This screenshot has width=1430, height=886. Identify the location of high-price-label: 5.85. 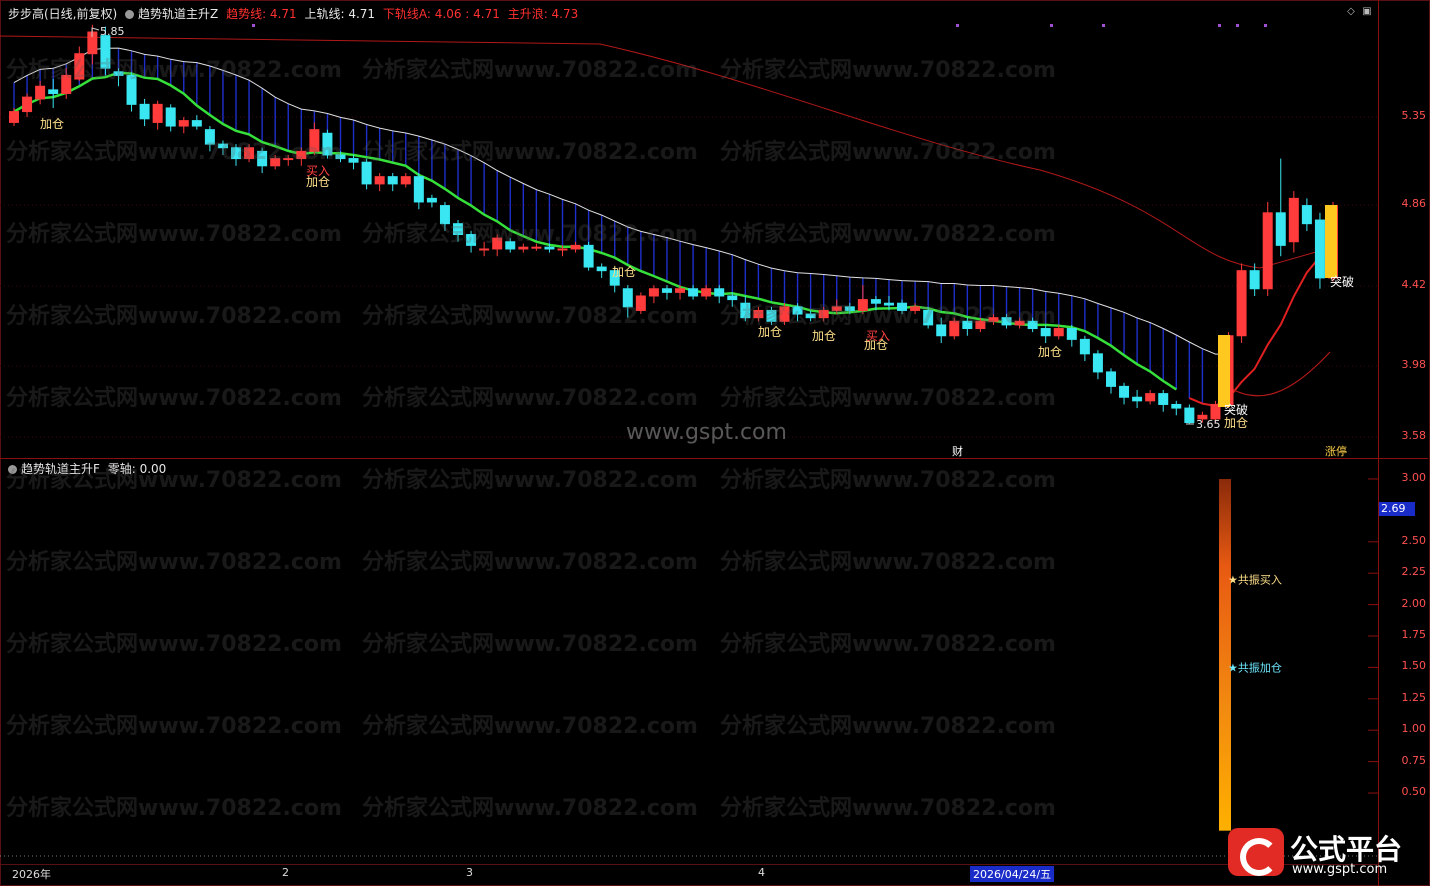
(112, 31).